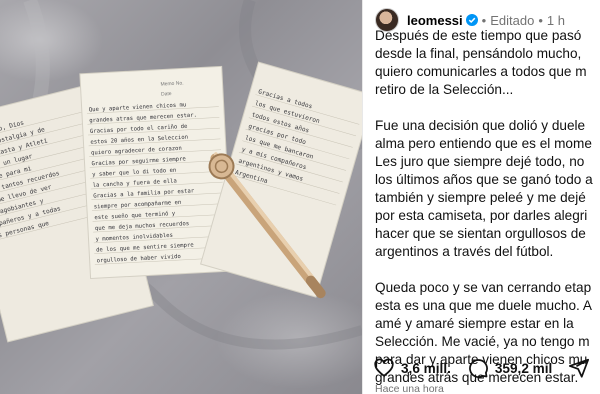 Image resolution: width=600 pixels, height=394 pixels. I want to click on post-timestamp: Hace una hora, so click(409, 388).